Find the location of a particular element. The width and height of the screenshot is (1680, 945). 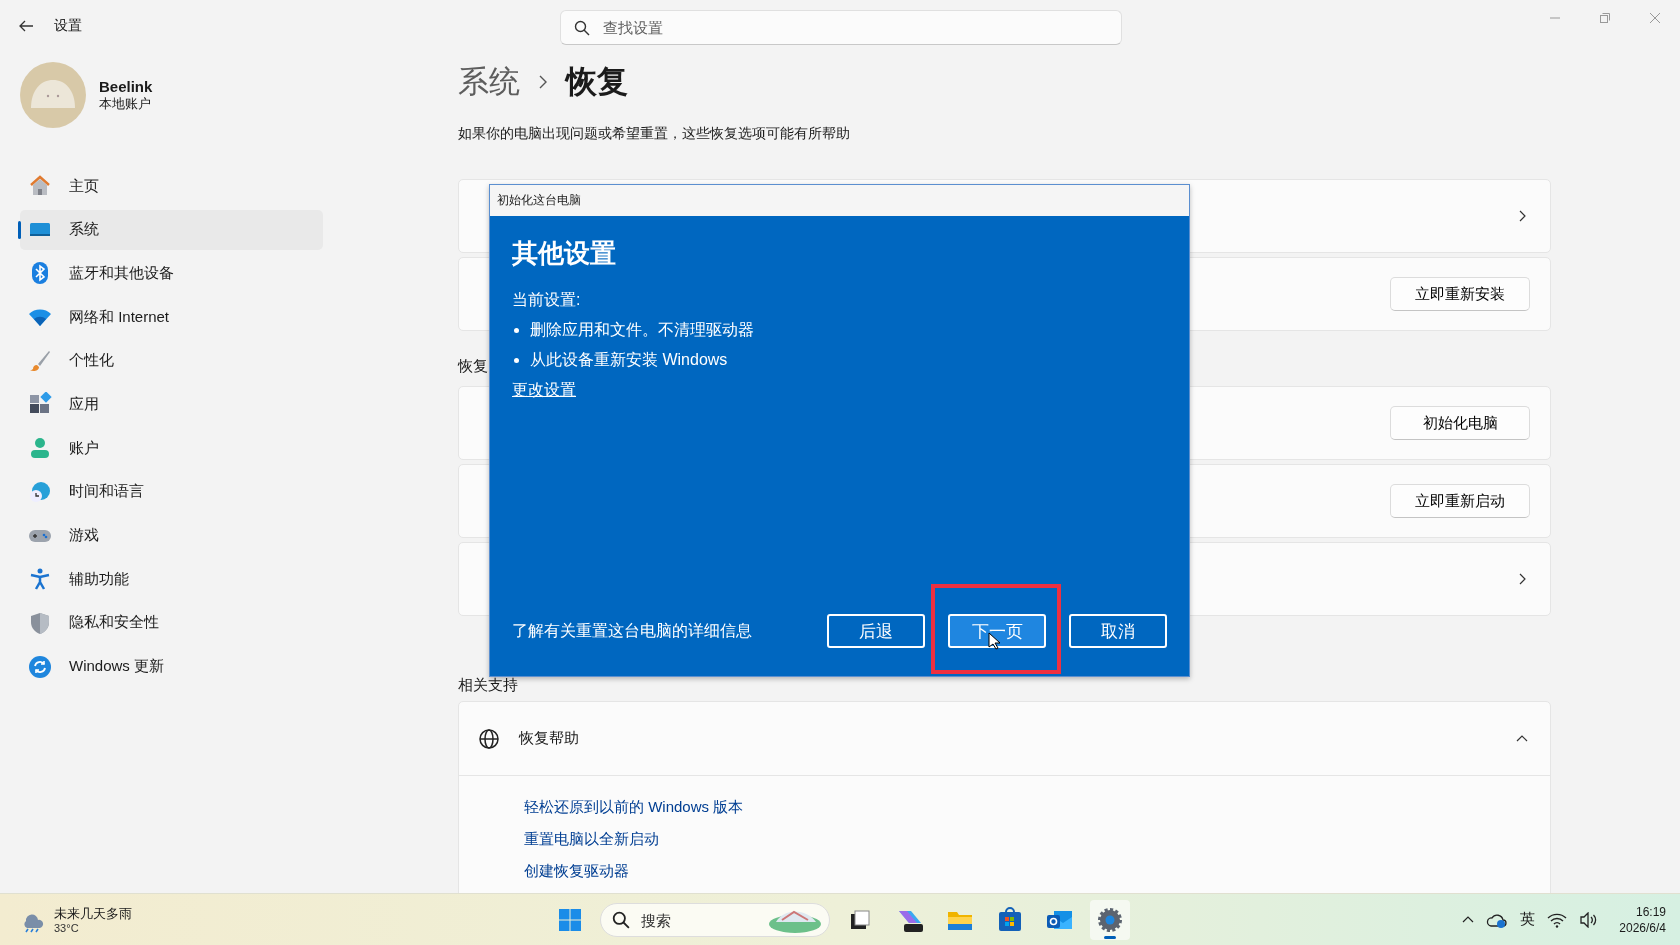

dialog-button: 取消 is located at coordinates (1118, 631).